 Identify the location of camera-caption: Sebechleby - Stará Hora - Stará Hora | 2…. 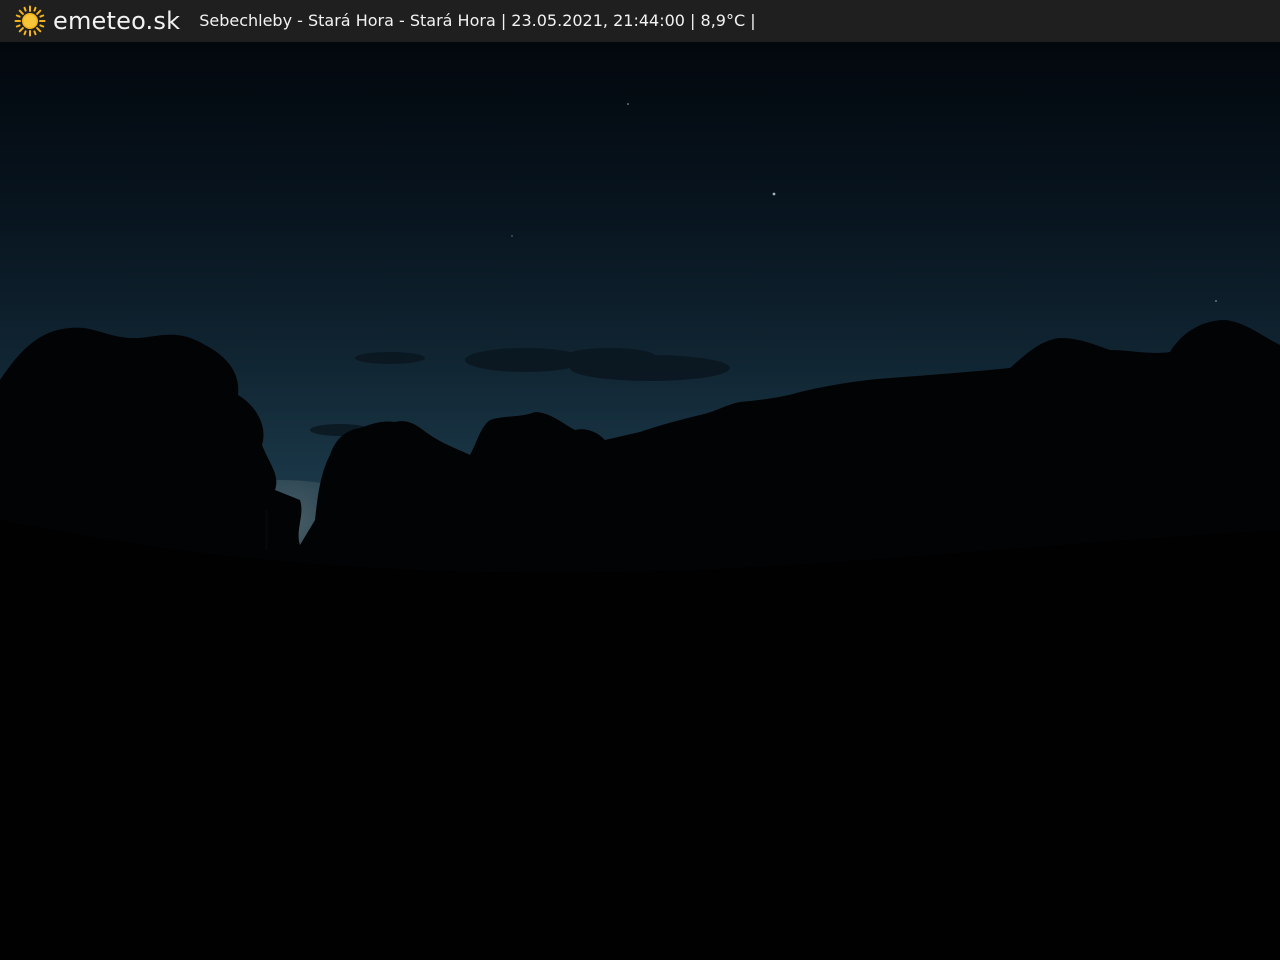
(477, 20).